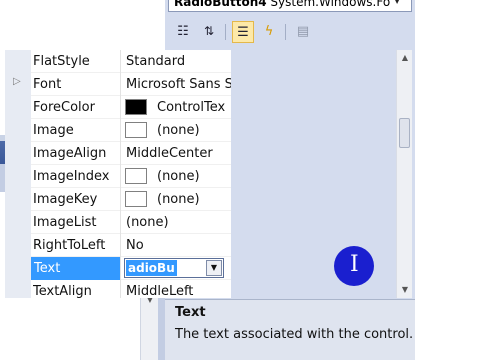 This screenshot has height=360, width=480. What do you see at coordinates (447, 180) in the screenshot?
I see `outer-background` at bounding box center [447, 180].